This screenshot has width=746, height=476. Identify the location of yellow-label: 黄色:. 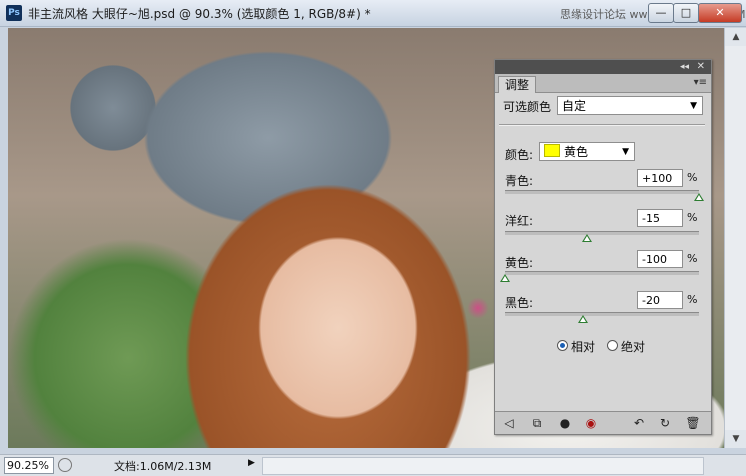
(519, 263).